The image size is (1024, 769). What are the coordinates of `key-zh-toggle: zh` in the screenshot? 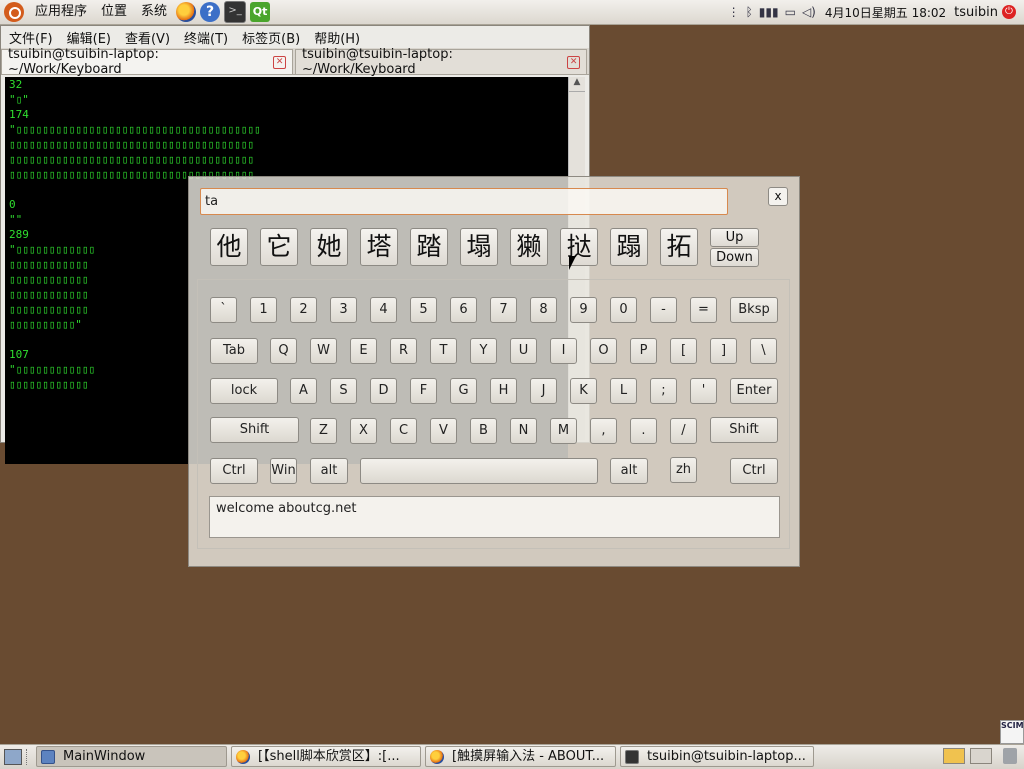 It's located at (683, 470).